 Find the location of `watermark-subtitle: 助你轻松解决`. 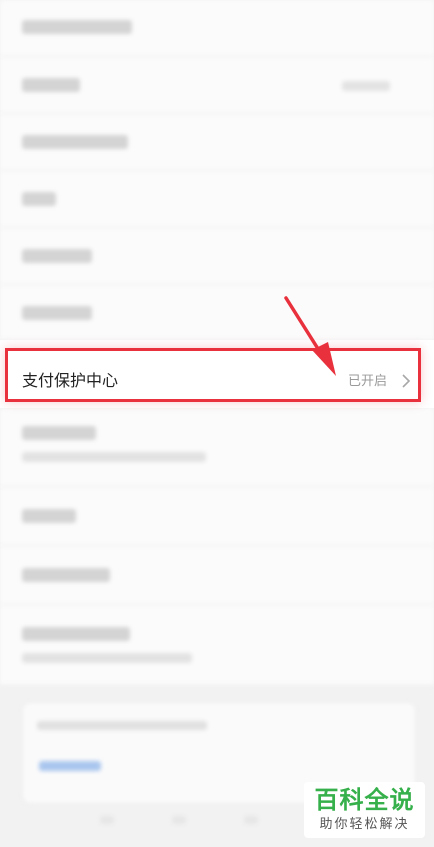

watermark-subtitle: 助你轻松解决 is located at coordinates (364, 824).